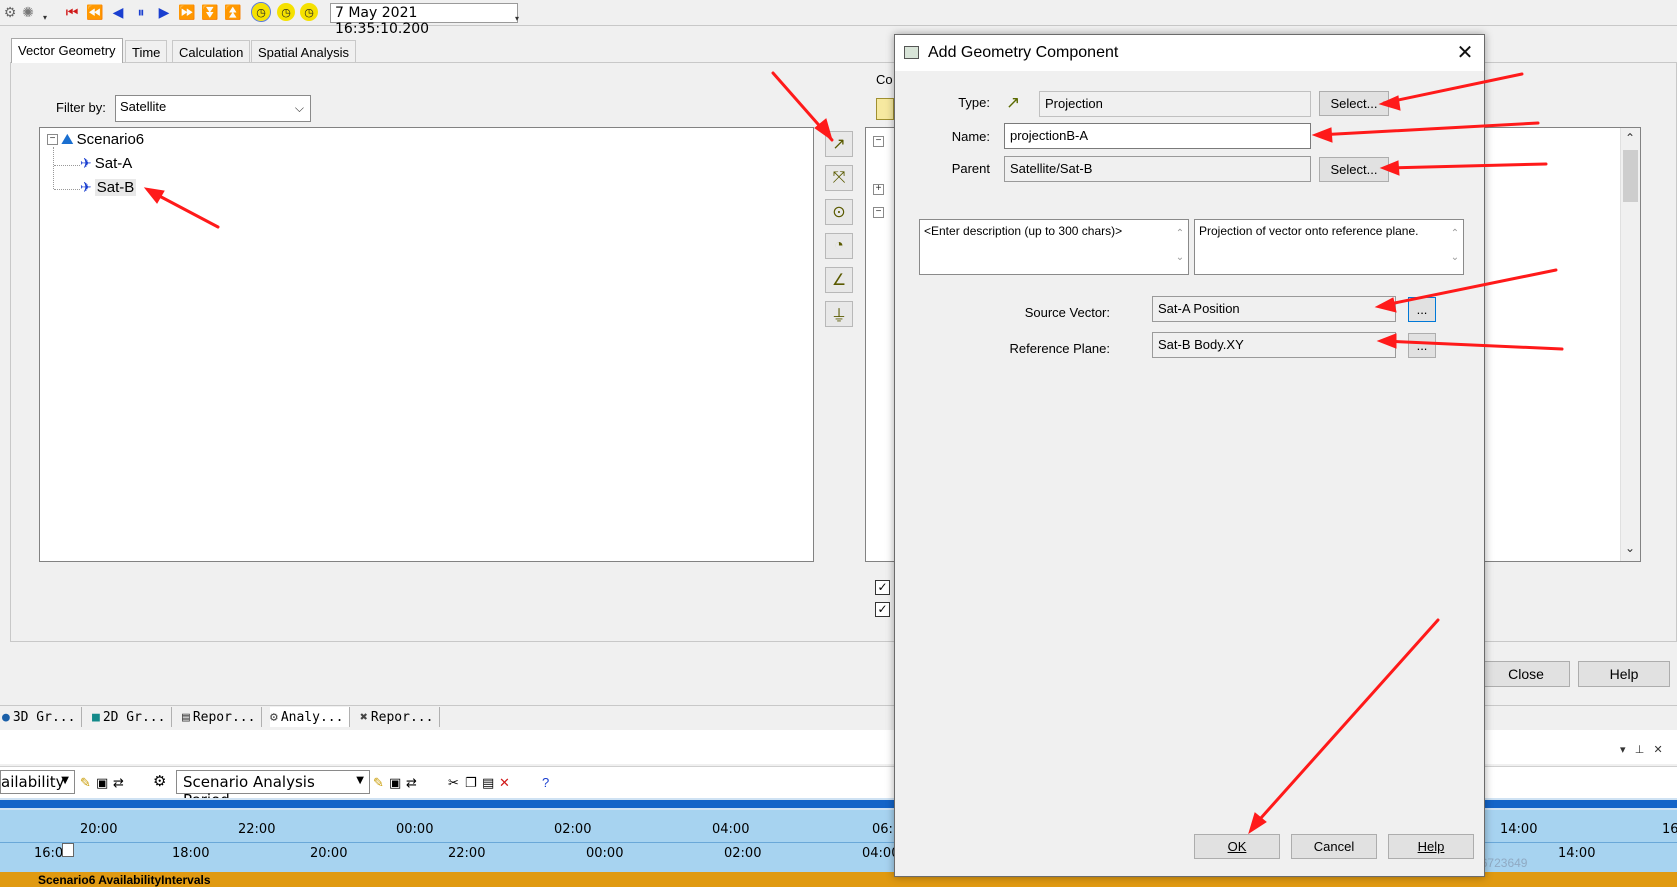  Describe the element at coordinates (28, 12) in the screenshot. I see `sun-settings-icon: ✺` at that location.